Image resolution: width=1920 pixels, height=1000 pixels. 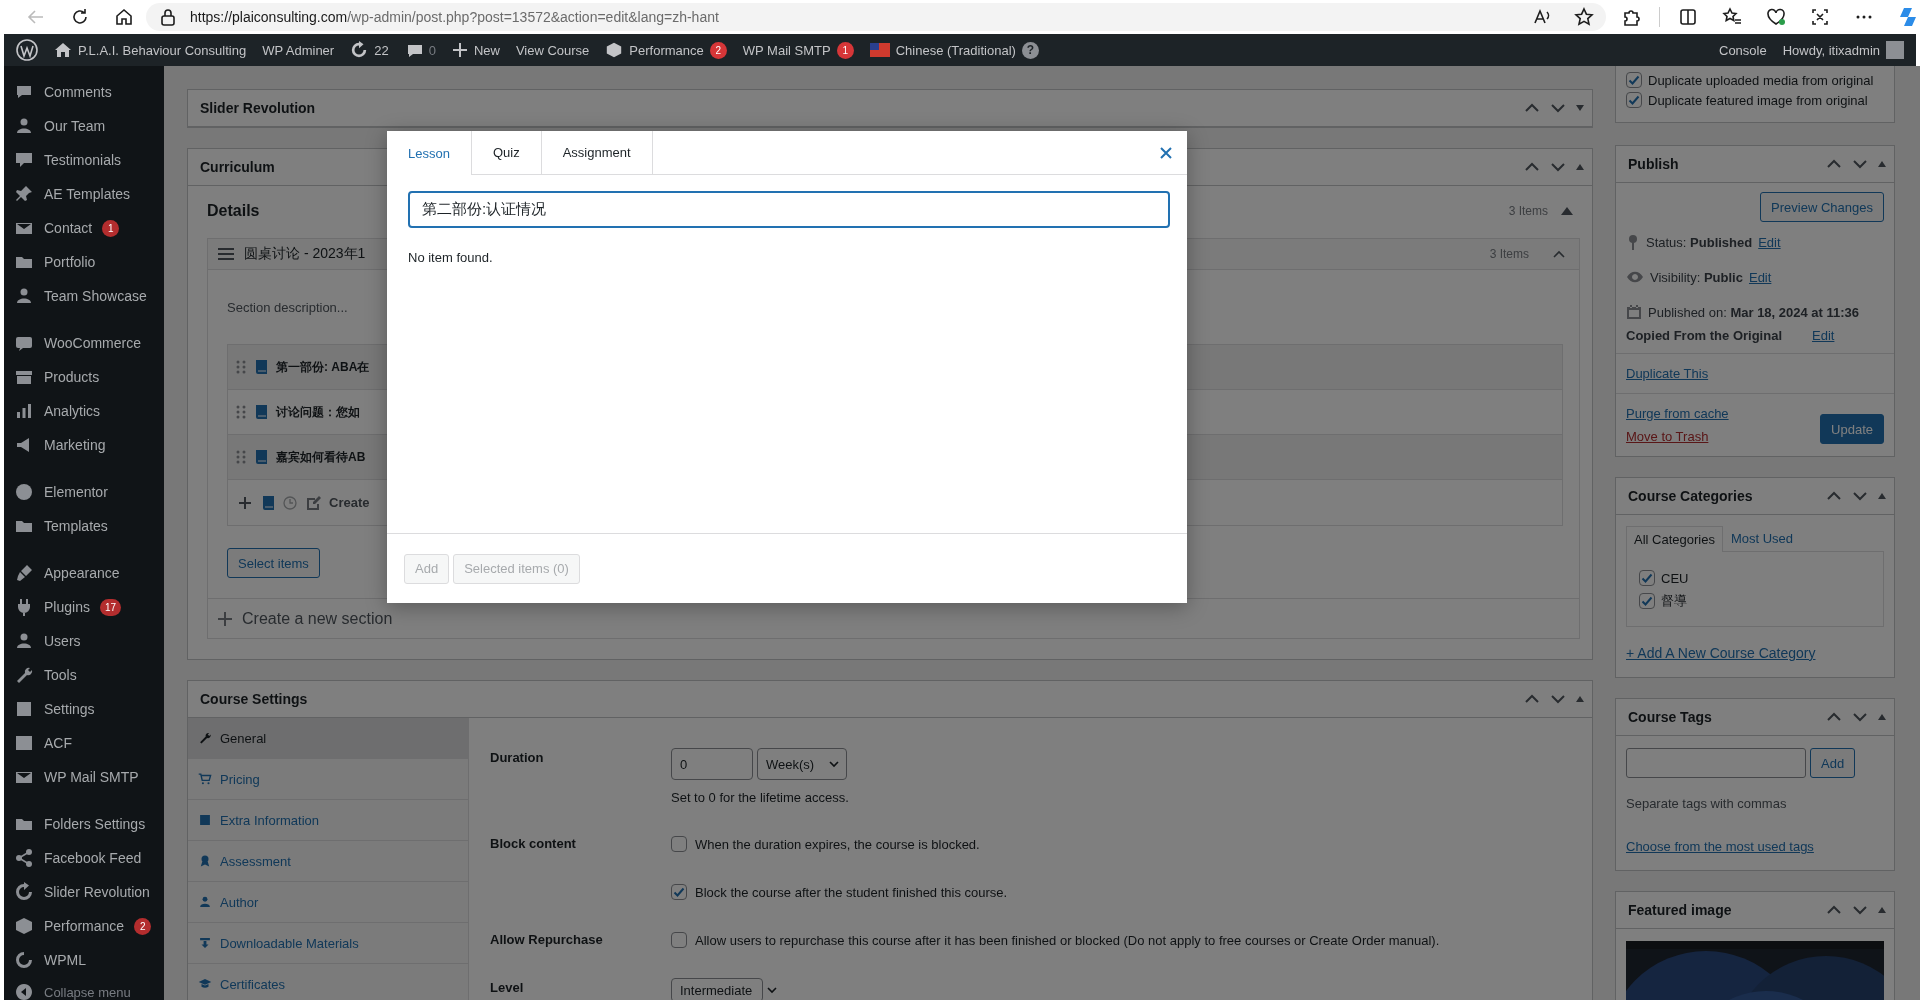 I want to click on sidebar-item: Tools, so click(x=84, y=675).